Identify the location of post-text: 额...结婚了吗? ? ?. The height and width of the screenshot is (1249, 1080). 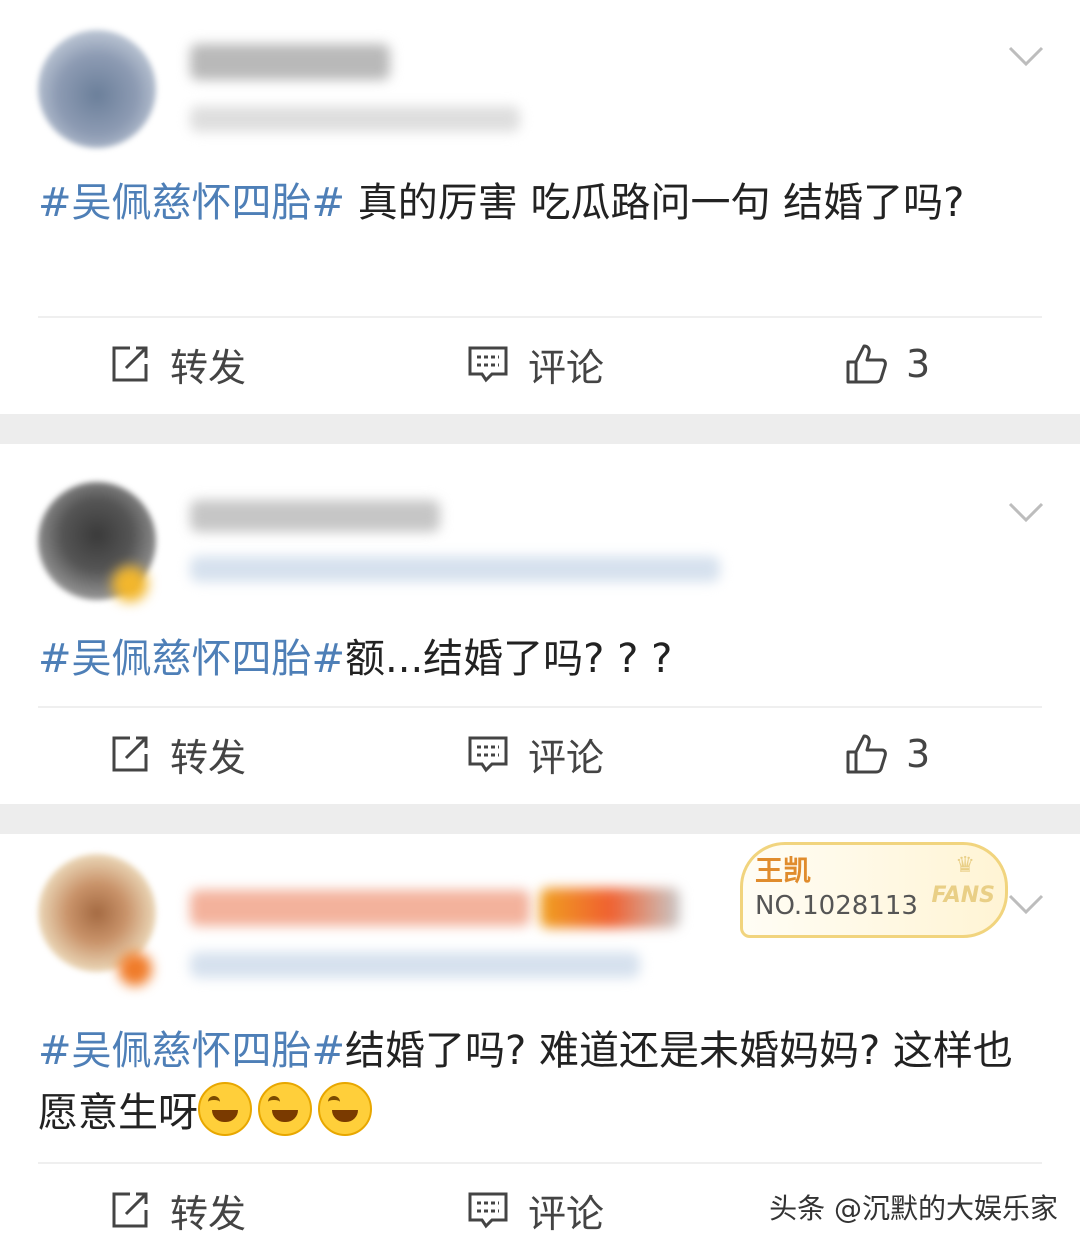
(509, 659).